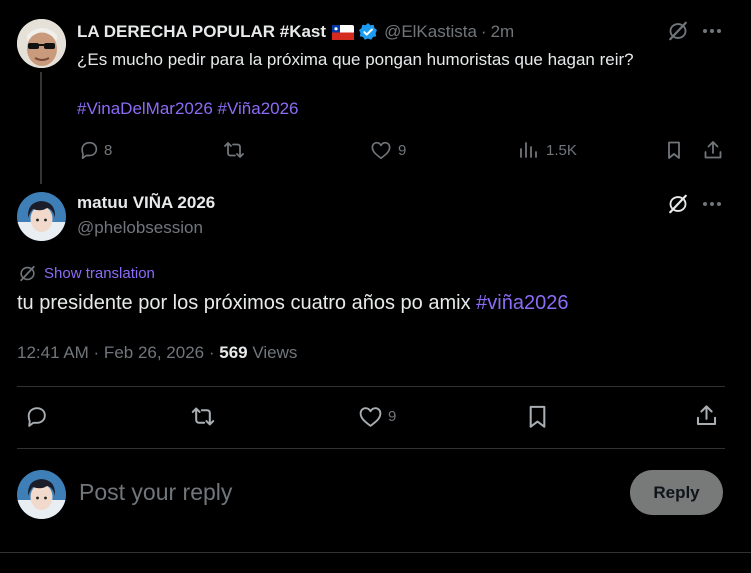  What do you see at coordinates (430, 32) in the screenshot?
I see `handle: @ElKastista` at bounding box center [430, 32].